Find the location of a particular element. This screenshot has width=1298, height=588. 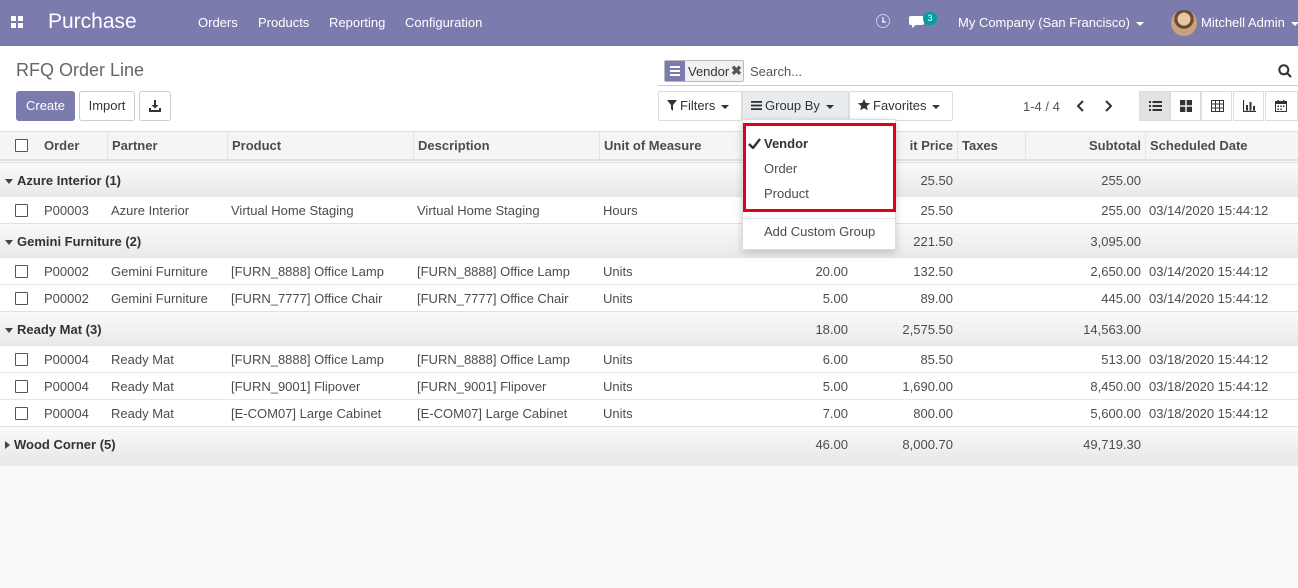

menu-orders: Orders is located at coordinates (218, 22).